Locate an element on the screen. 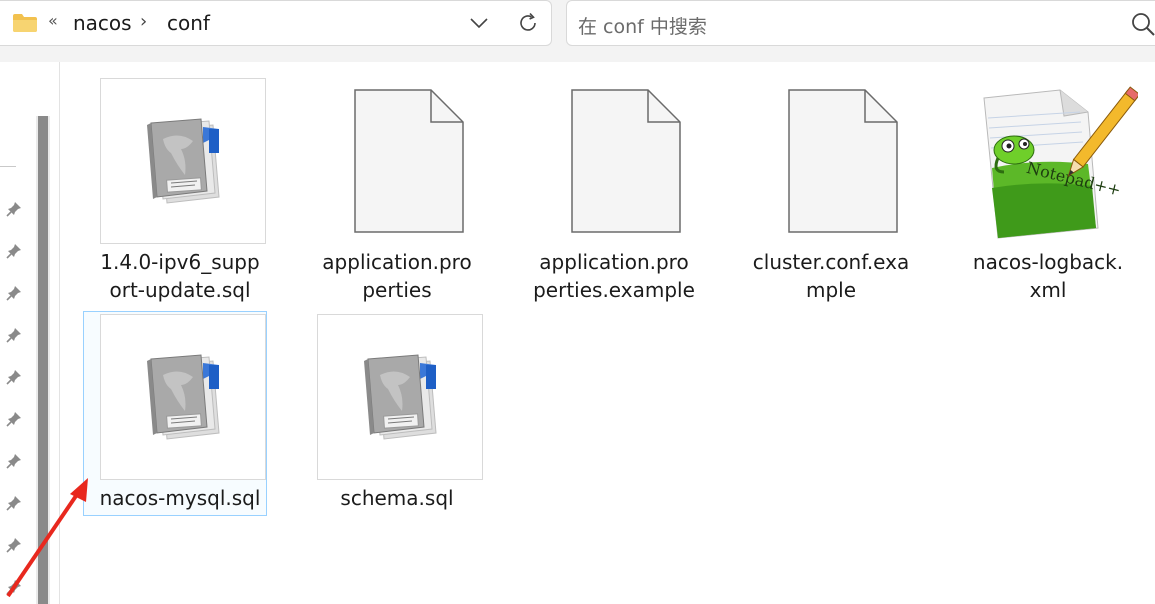  file-name: application.pro perties is located at coordinates (397, 276).